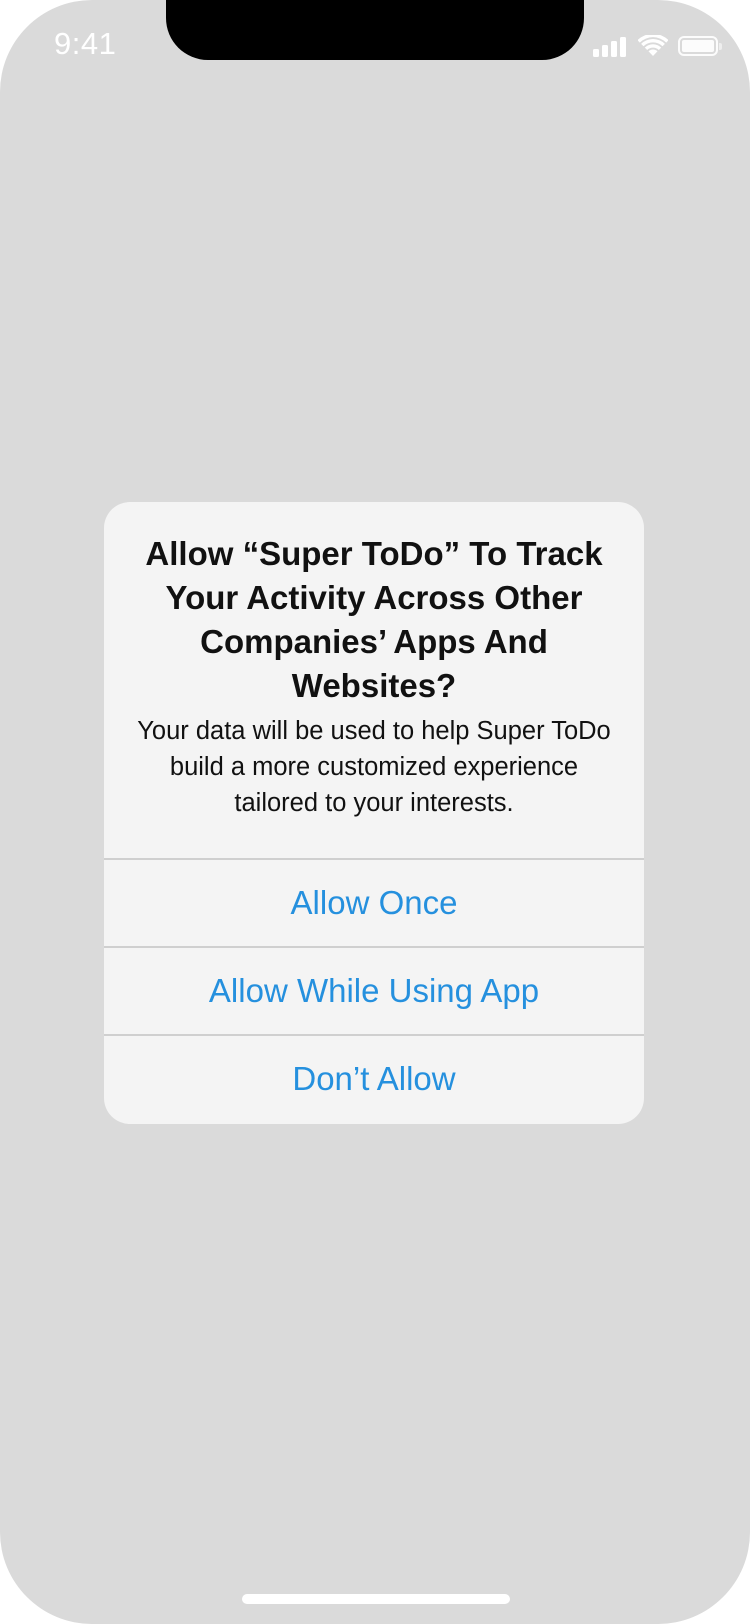 The height and width of the screenshot is (1624, 750). Describe the element at coordinates (375, 30) in the screenshot. I see `device-notch` at that location.